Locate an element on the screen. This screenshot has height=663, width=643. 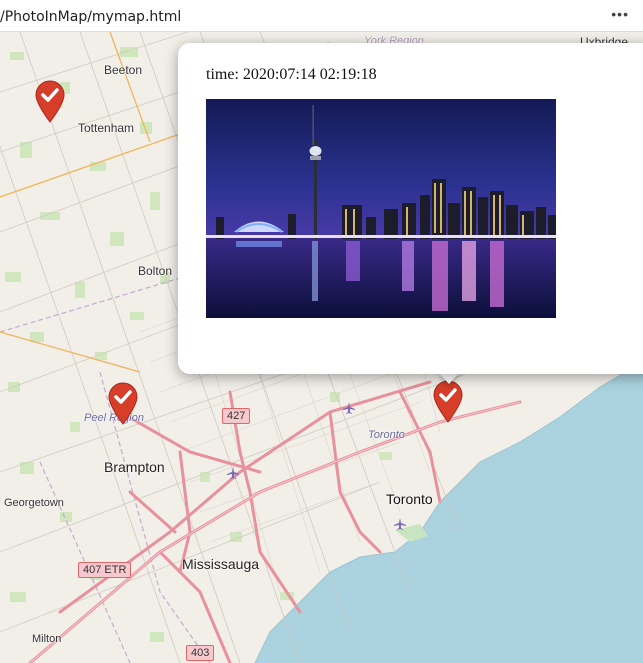
brampton-label: Brampton is located at coordinates (134, 467).